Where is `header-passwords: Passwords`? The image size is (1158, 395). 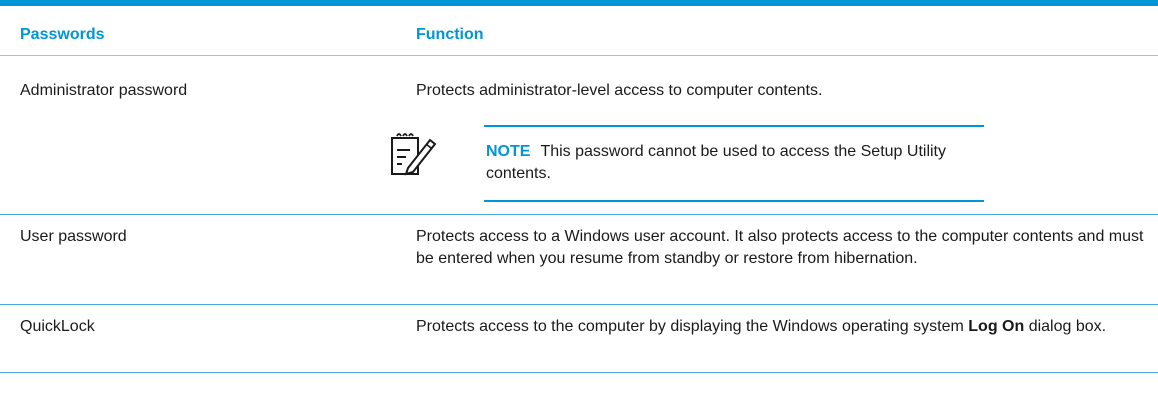
header-passwords: Passwords is located at coordinates (62, 34).